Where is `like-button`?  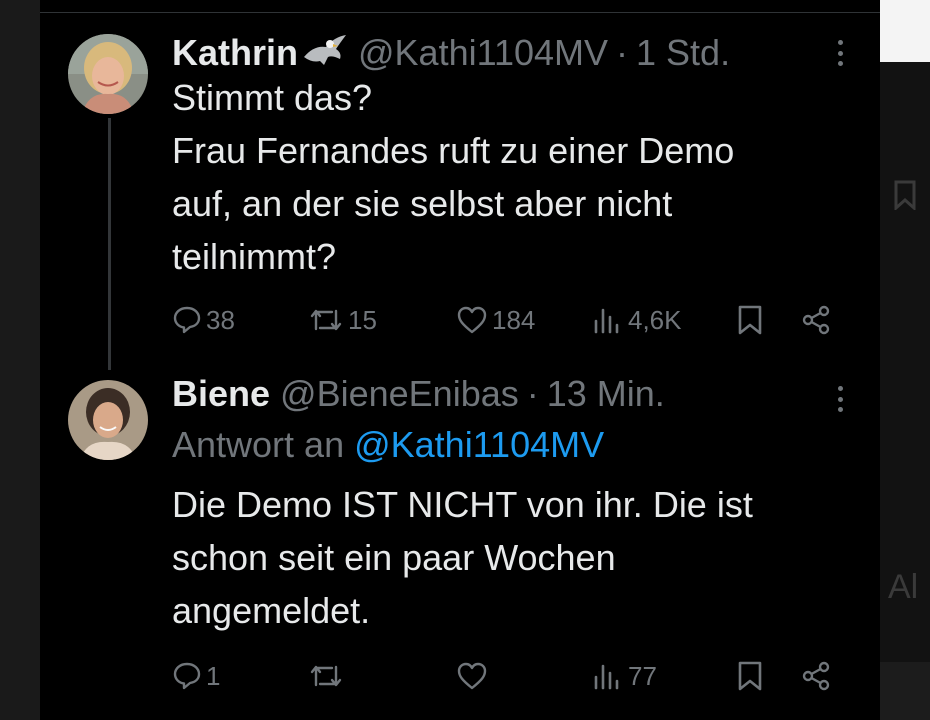
like-button is located at coordinates (474, 676).